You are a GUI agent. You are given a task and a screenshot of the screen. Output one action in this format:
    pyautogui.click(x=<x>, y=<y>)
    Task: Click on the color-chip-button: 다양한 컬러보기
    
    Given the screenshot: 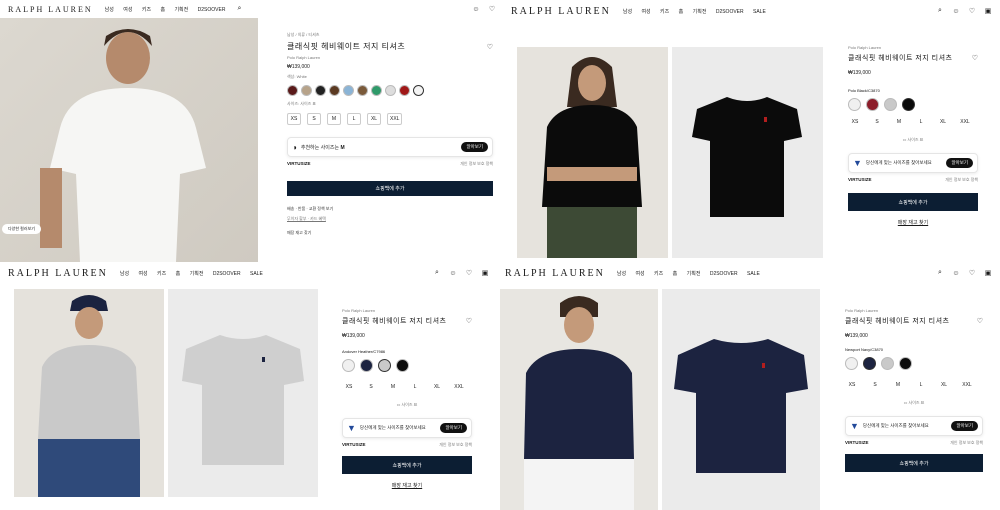 What is the action you would take?
    pyautogui.click(x=21, y=229)
    